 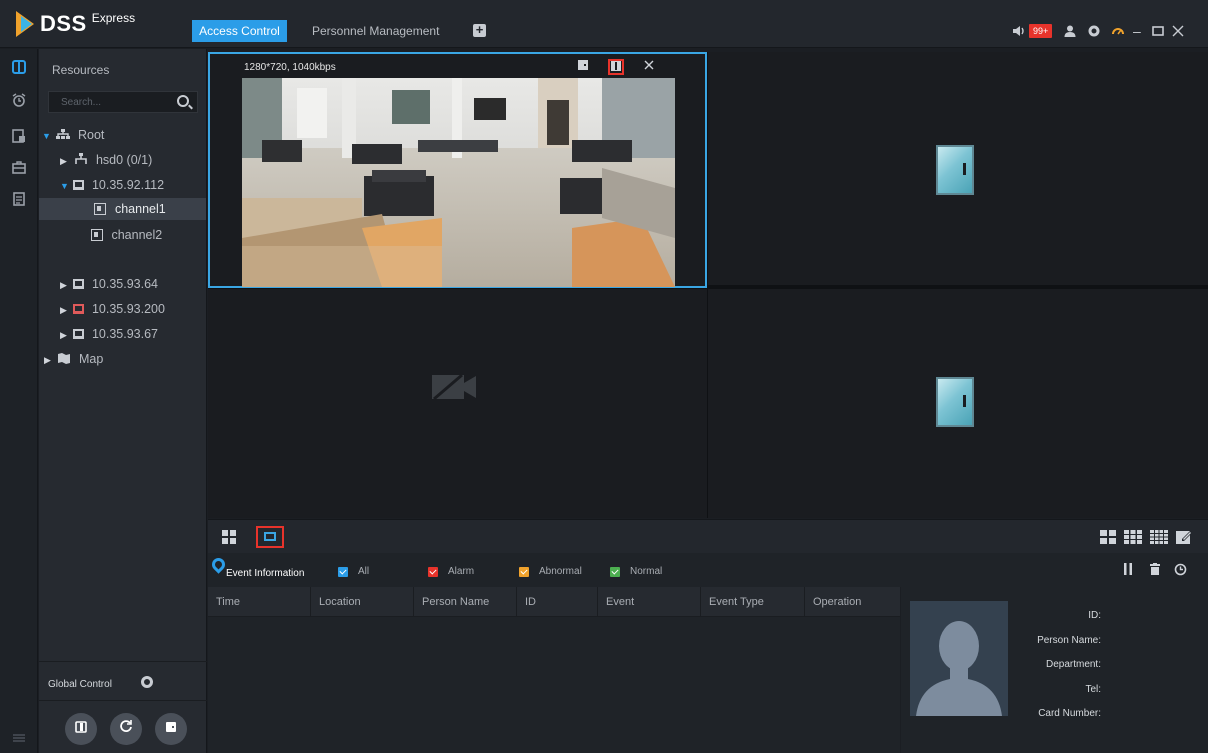 I want to click on tree-node-device-10-35-93-64: ▶ 10.35.93.64, so click(x=109, y=284).